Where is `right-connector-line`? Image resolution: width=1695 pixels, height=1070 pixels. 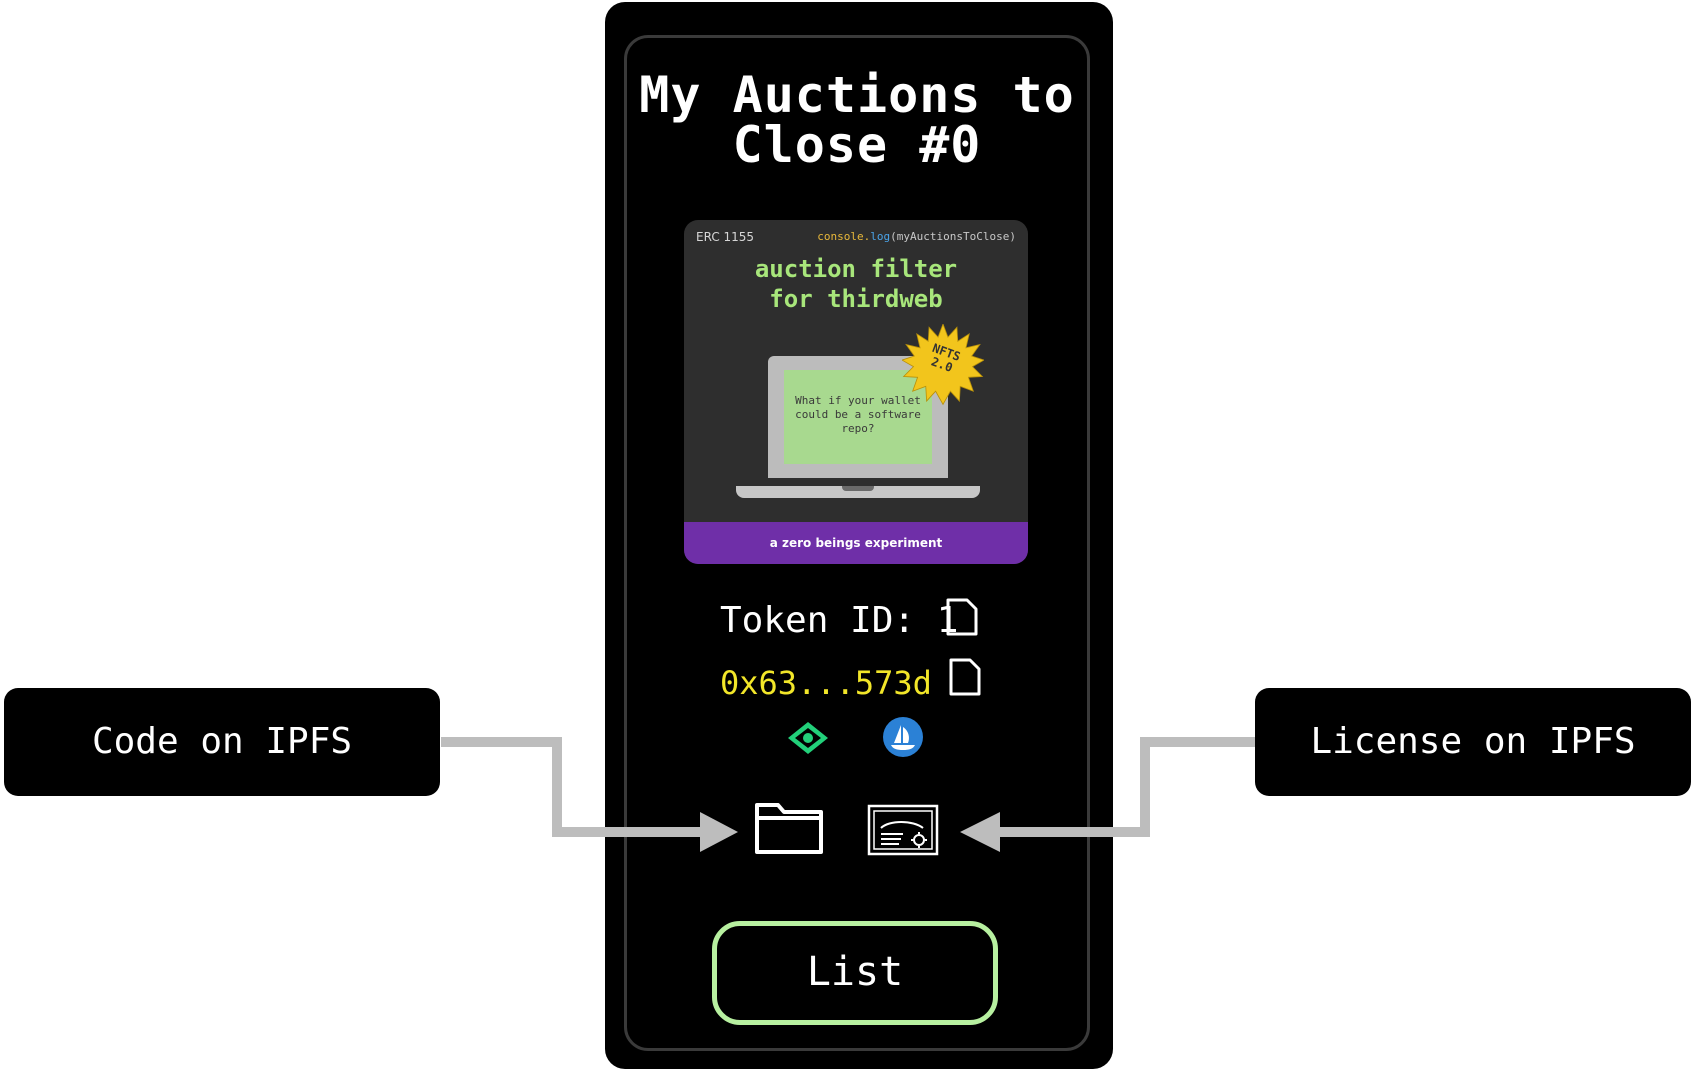 right-connector-line is located at coordinates (1127, 787).